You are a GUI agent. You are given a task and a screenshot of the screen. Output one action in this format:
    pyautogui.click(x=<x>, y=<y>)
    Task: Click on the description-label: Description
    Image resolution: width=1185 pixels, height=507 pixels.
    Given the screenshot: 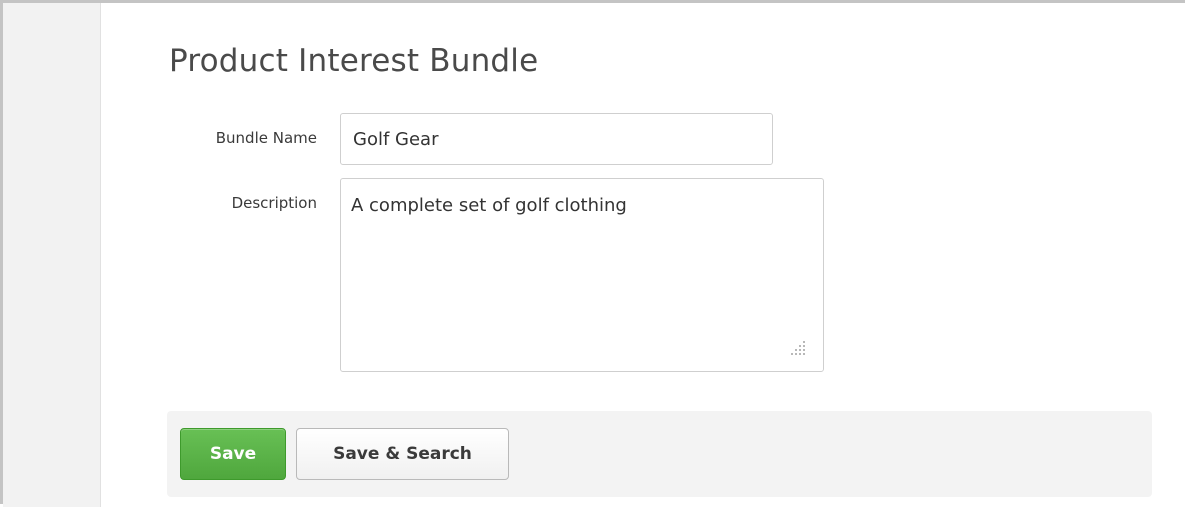 What is the action you would take?
    pyautogui.click(x=274, y=203)
    